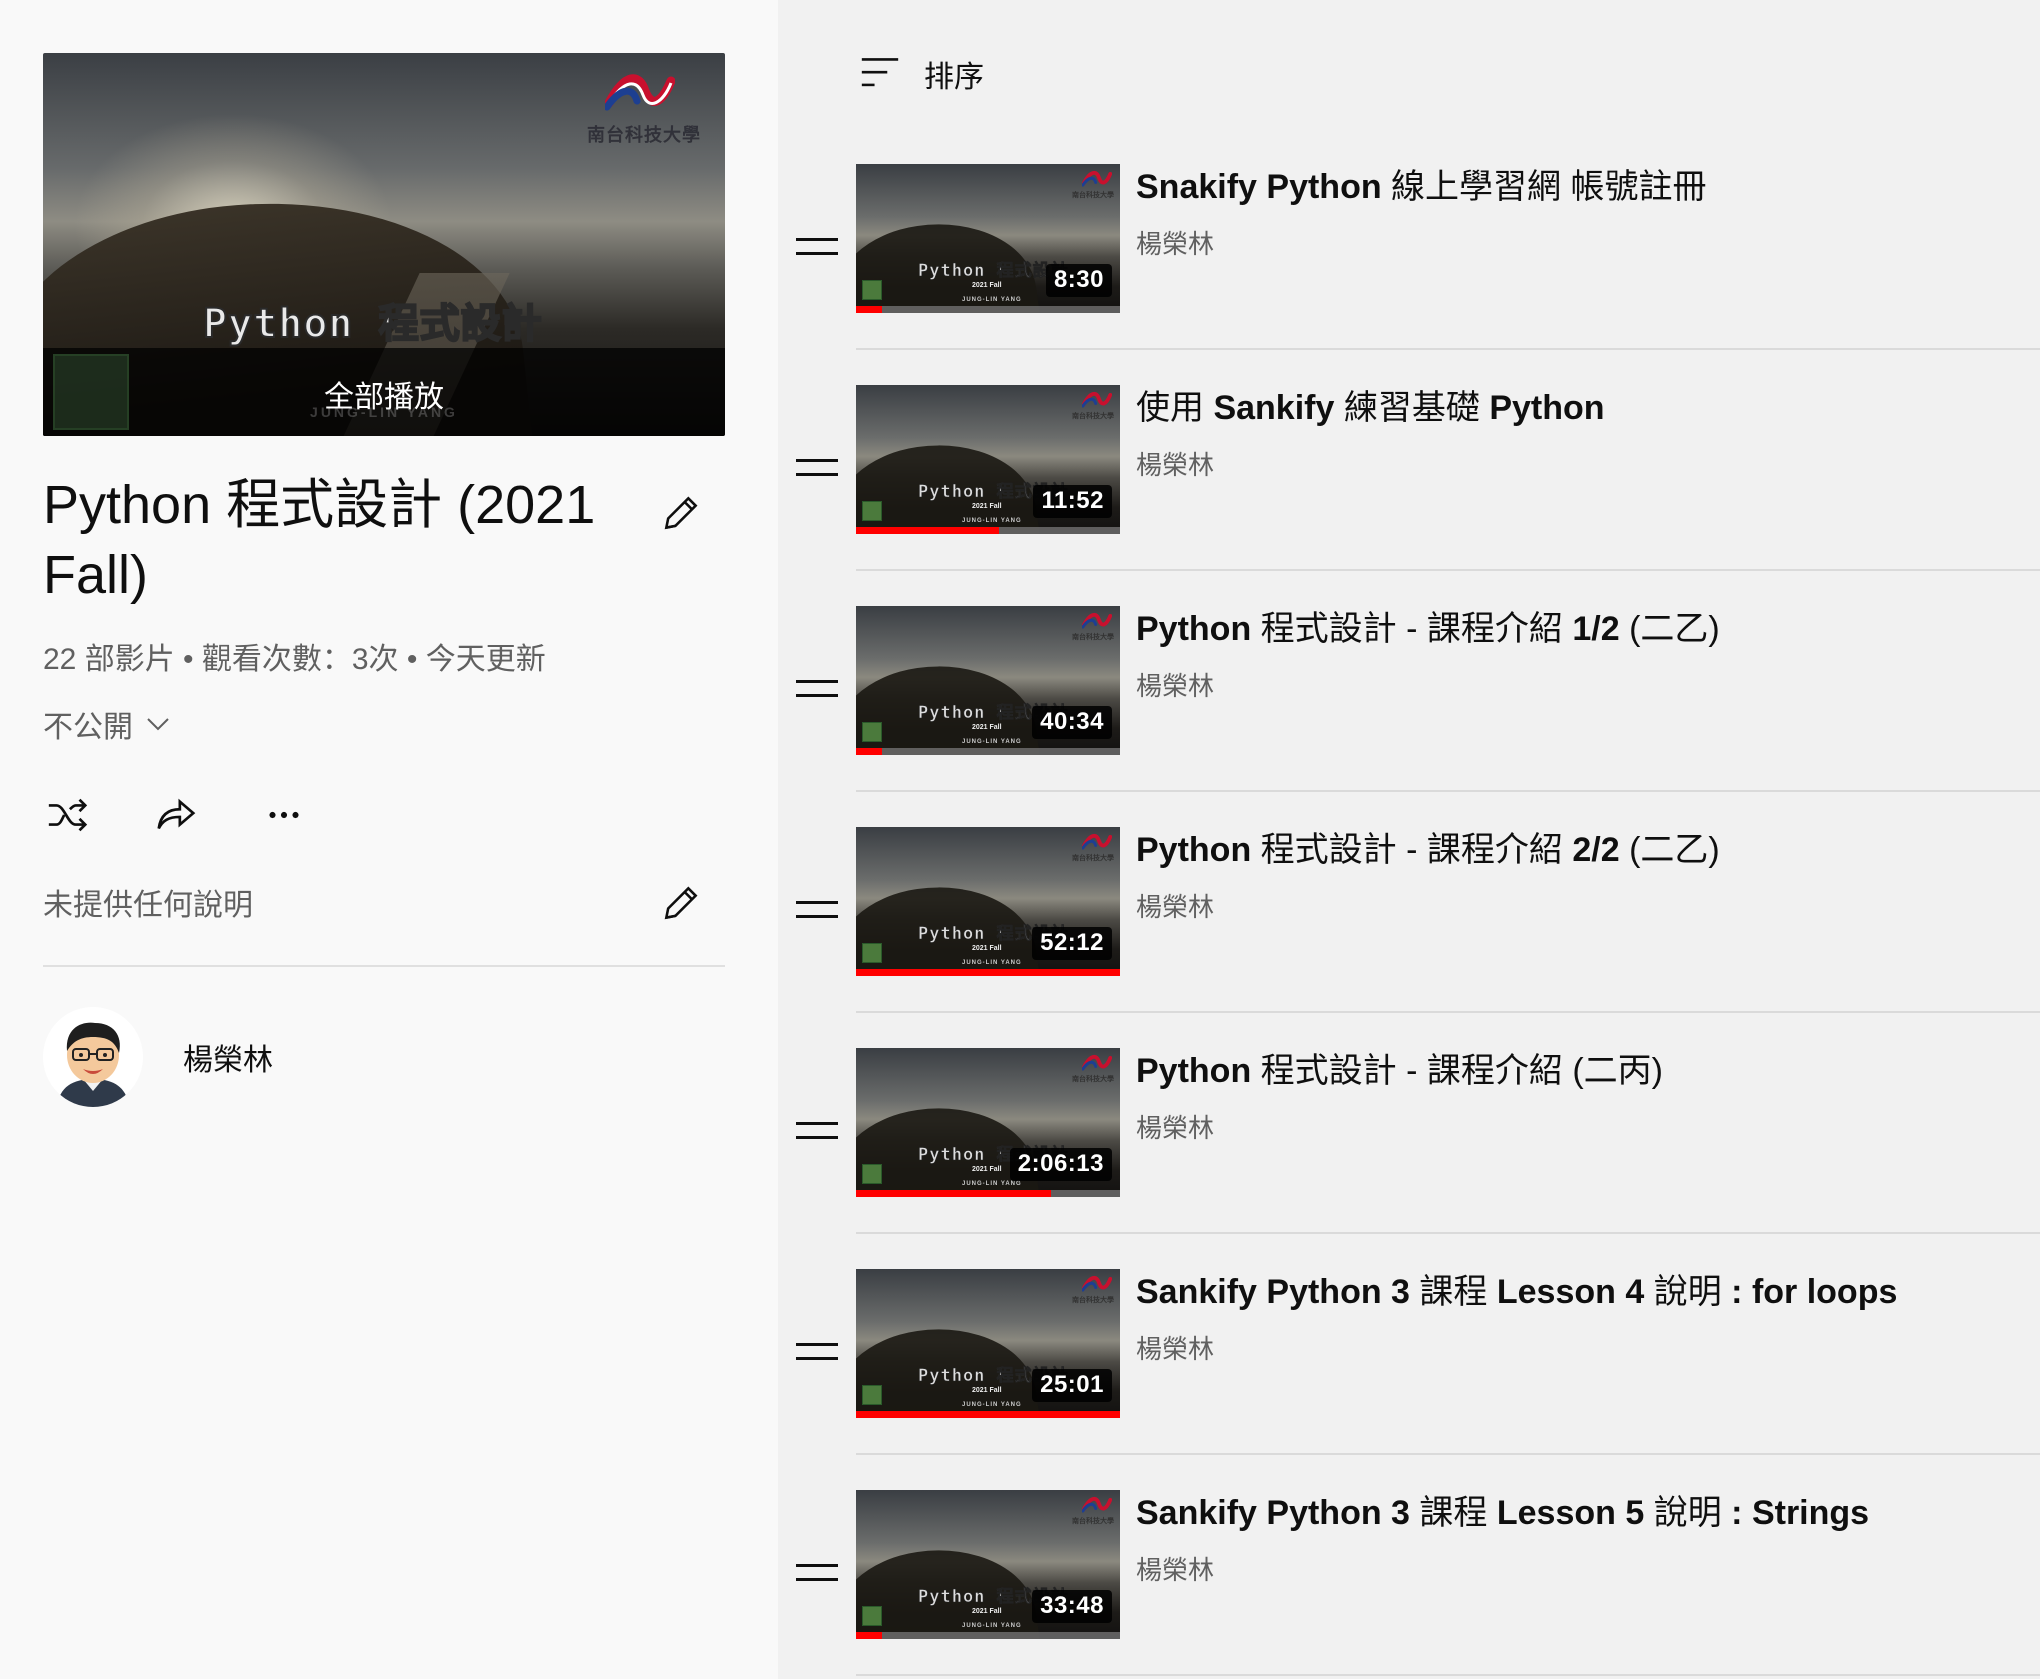 This screenshot has width=2040, height=1679. I want to click on pencil-icon, so click(681, 513).